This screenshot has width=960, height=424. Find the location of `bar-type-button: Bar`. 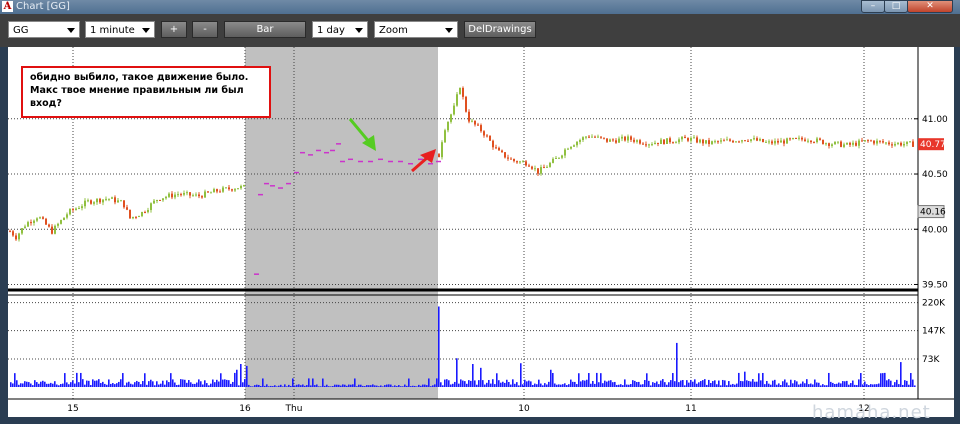

bar-type-button: Bar is located at coordinates (265, 29).